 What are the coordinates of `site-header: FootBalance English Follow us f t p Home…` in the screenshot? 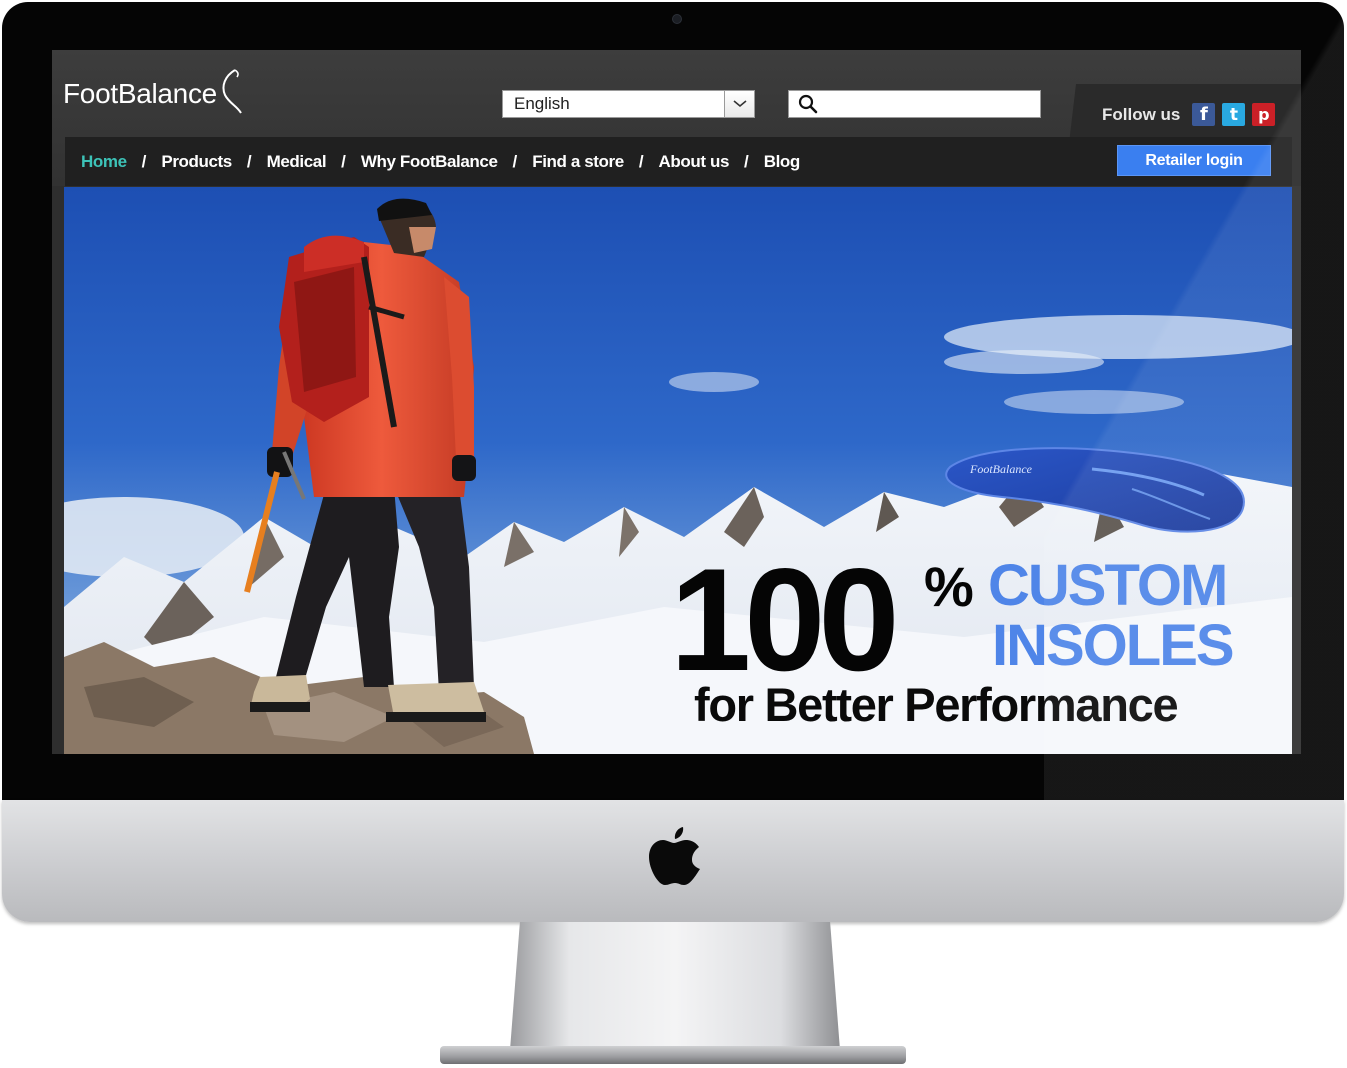 It's located at (676, 118).